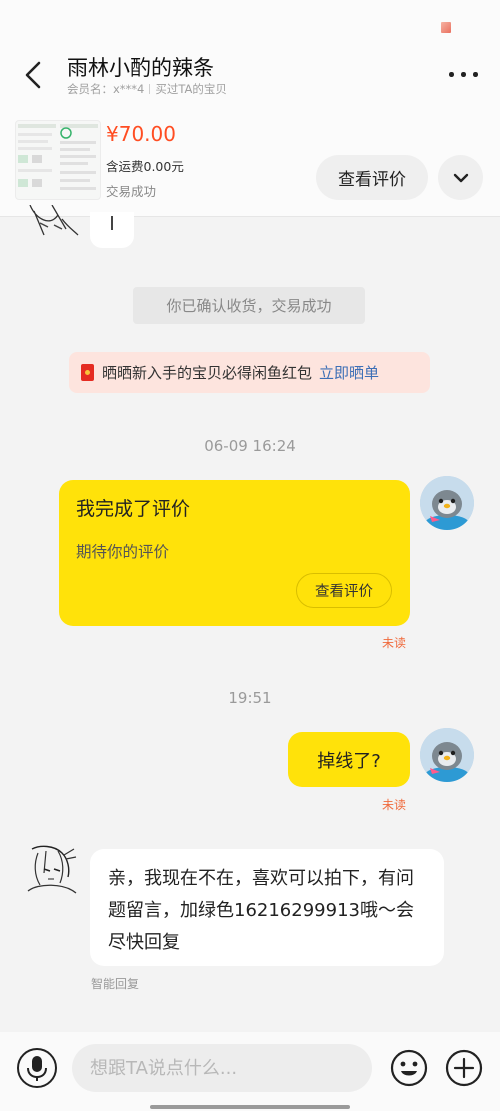 The width and height of the screenshot is (500, 1111). What do you see at coordinates (145, 166) in the screenshot?
I see `shipping-fee: 含运费0.00元` at bounding box center [145, 166].